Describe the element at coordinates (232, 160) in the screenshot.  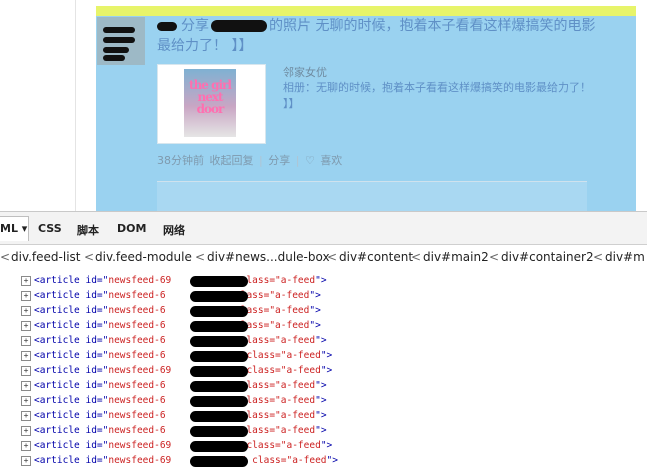
I see `collapse-reply-link: 收起回复` at that location.